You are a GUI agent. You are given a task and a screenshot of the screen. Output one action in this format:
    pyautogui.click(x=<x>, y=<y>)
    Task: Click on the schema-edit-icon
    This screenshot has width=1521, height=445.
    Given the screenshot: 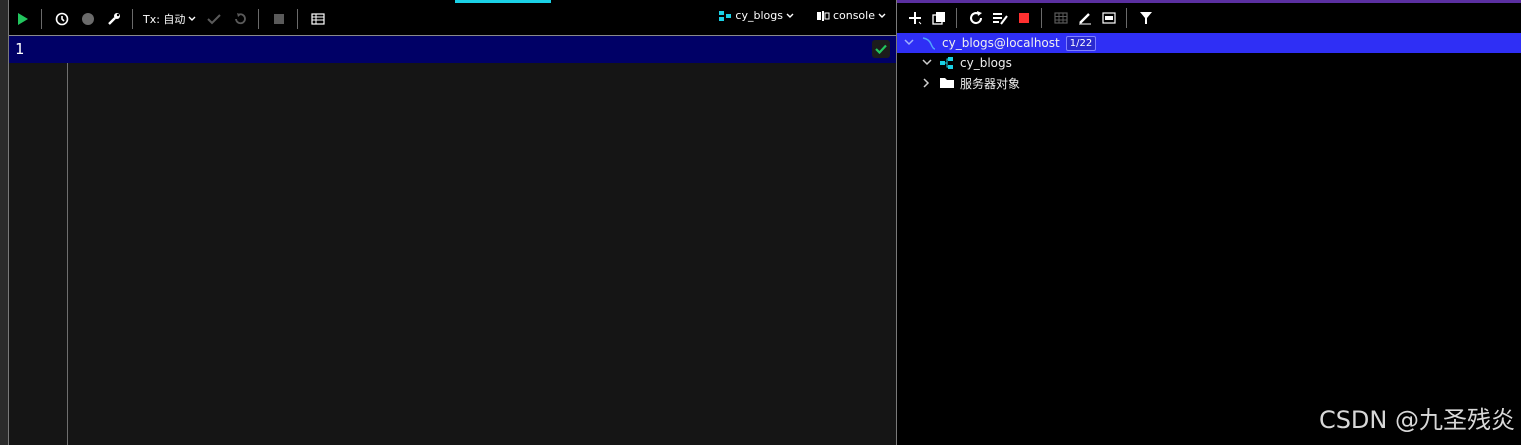 What is the action you would take?
    pyautogui.click(x=1000, y=18)
    